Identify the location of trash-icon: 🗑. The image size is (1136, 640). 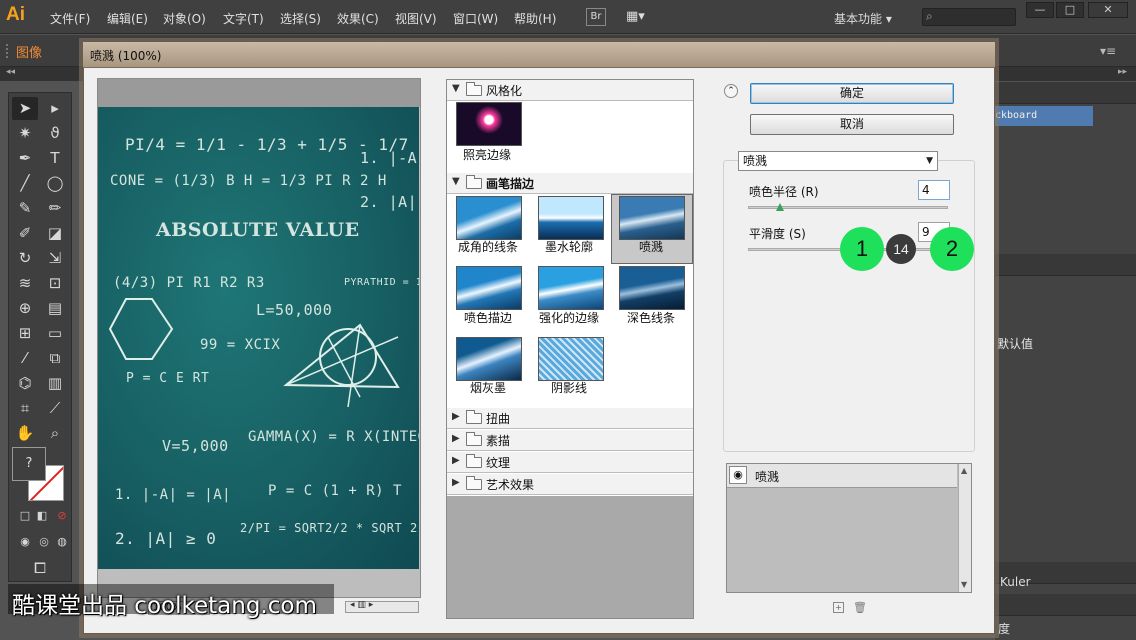
(860, 607).